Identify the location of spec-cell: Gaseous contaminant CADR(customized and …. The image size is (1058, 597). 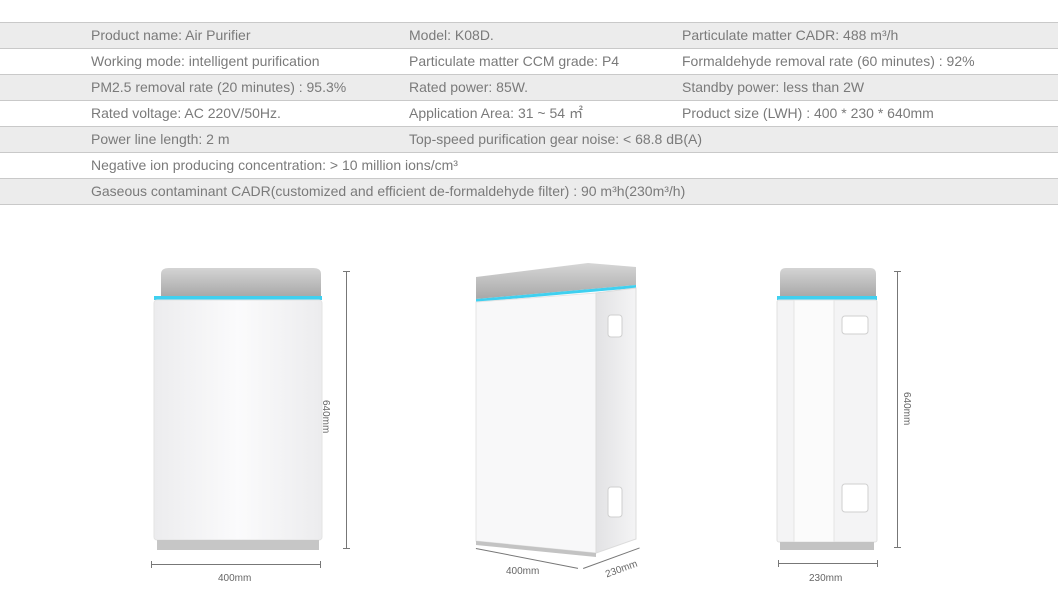
(388, 191).